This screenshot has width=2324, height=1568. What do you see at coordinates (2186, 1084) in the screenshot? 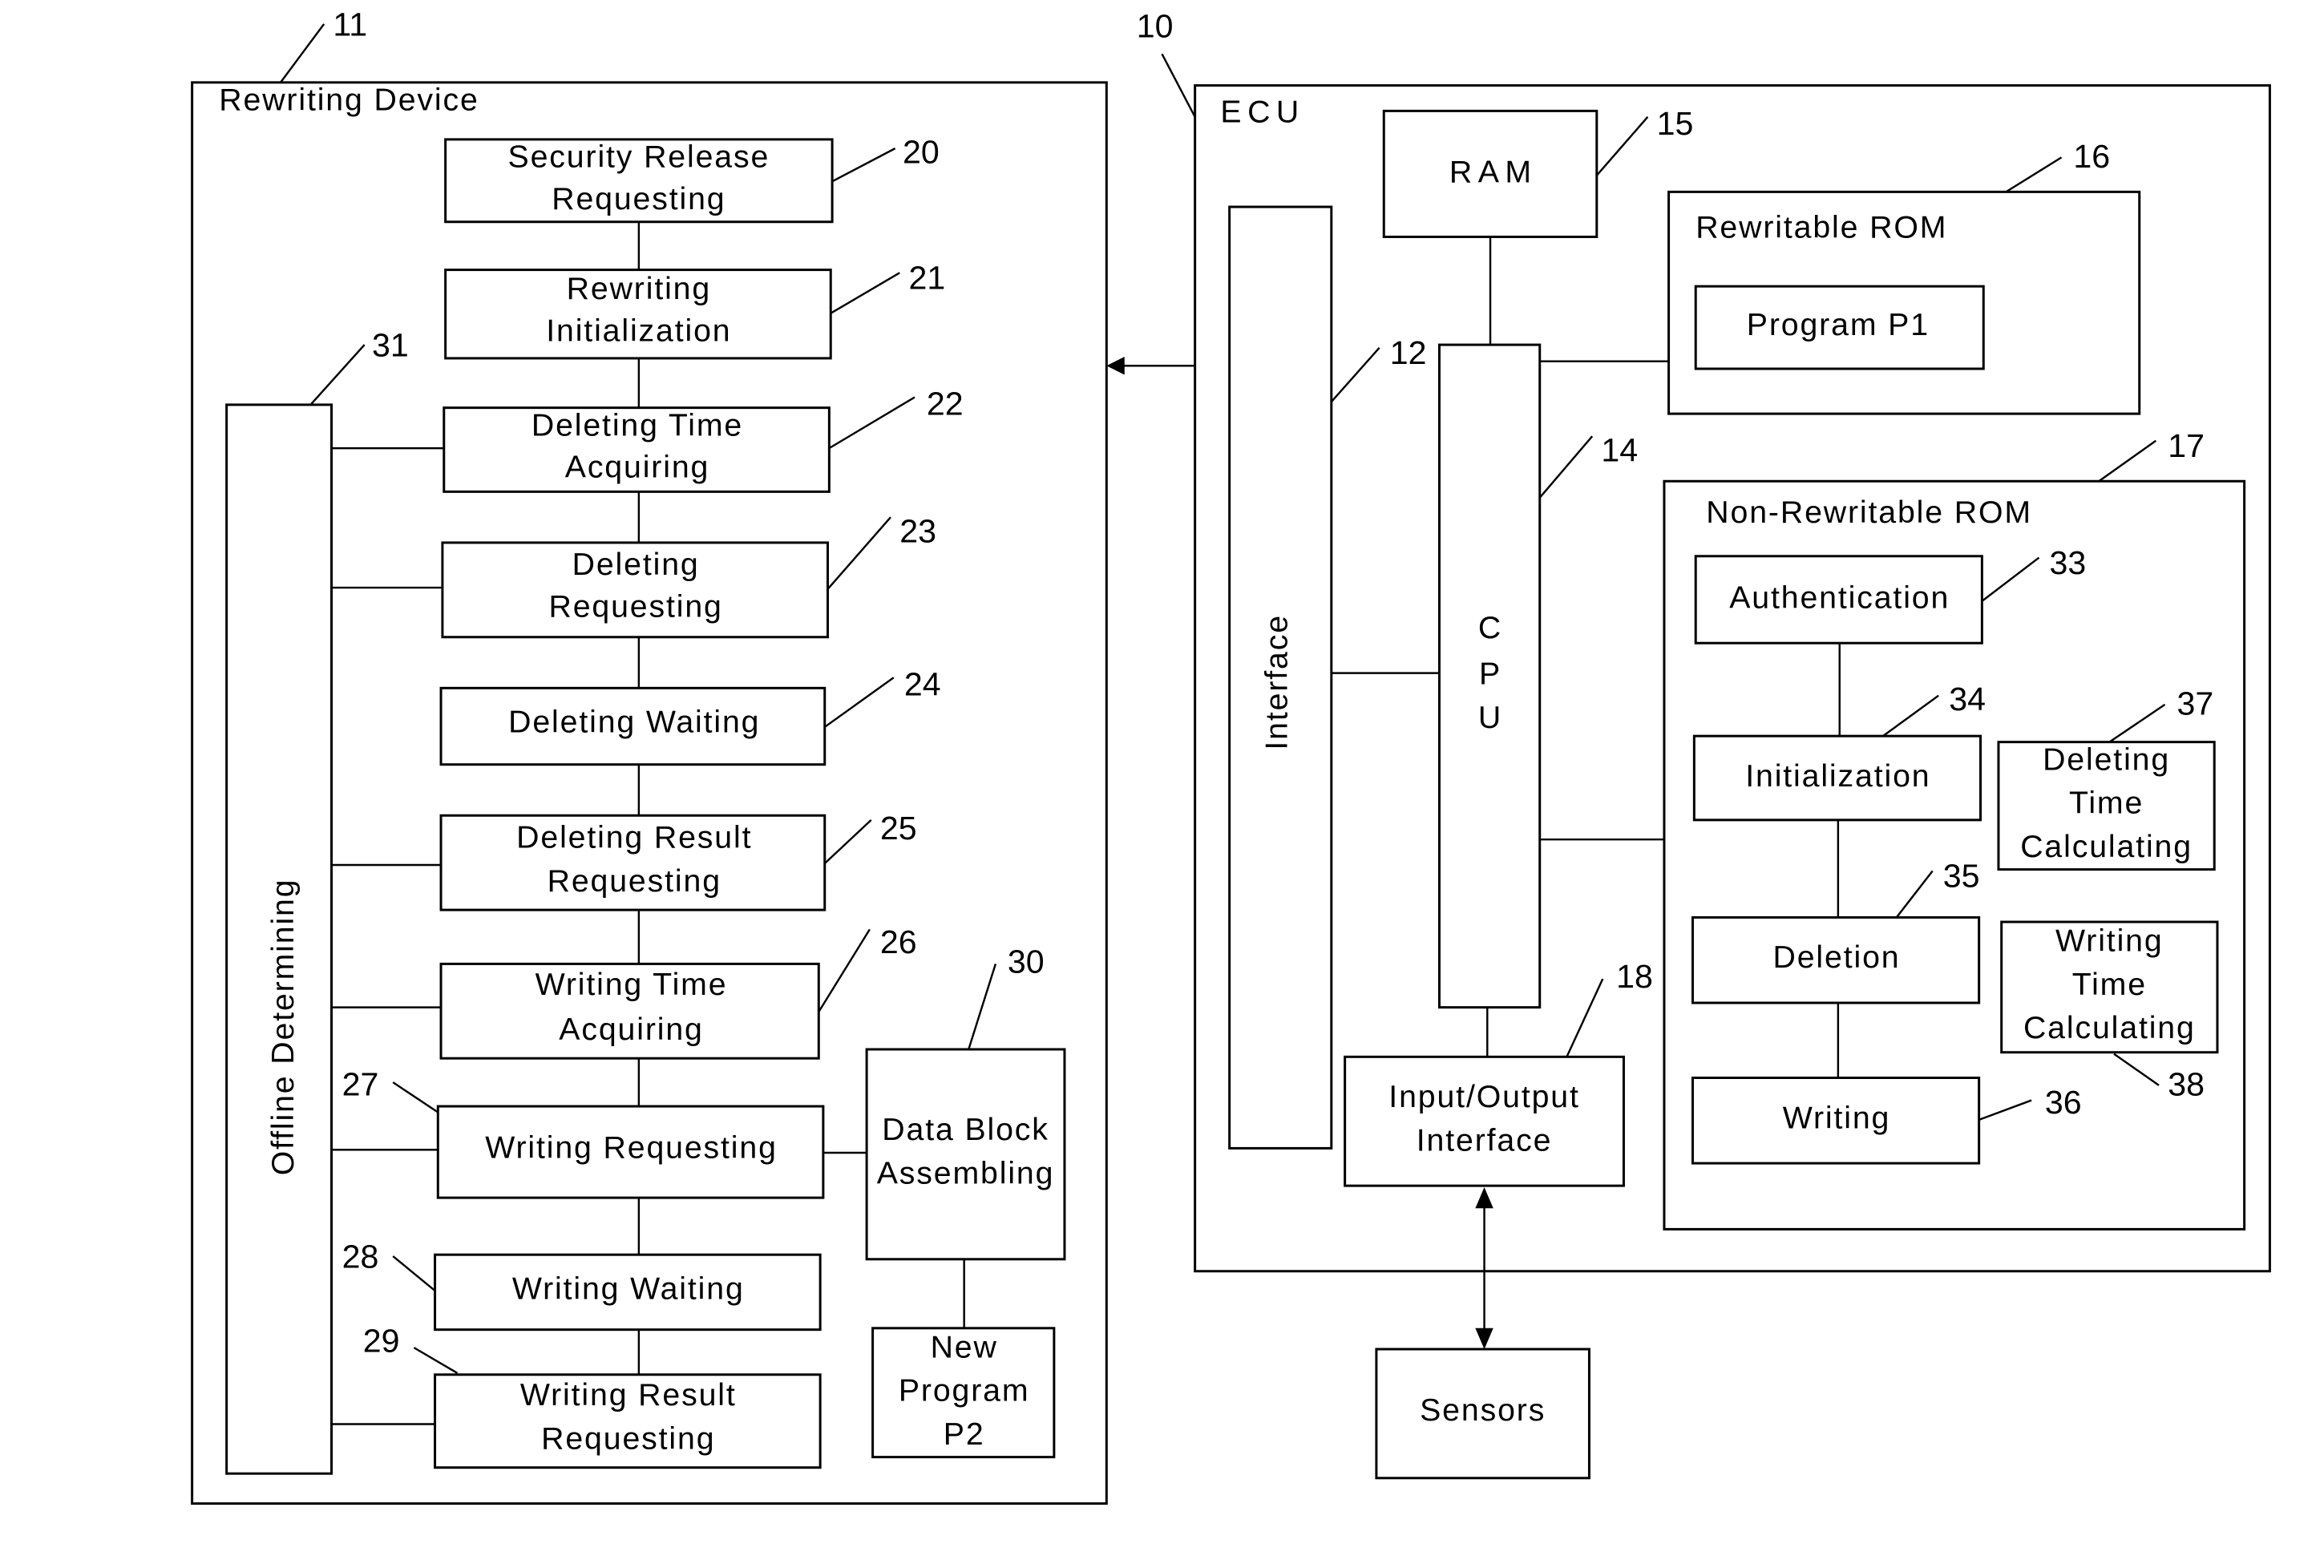
I see `svg-text: 38` at bounding box center [2186, 1084].